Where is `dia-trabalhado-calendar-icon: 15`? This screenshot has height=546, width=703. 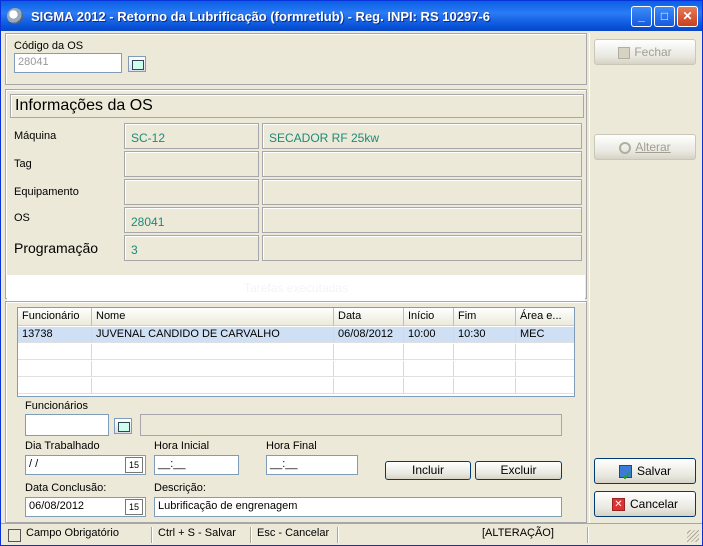 dia-trabalhado-calendar-icon: 15 is located at coordinates (134, 465).